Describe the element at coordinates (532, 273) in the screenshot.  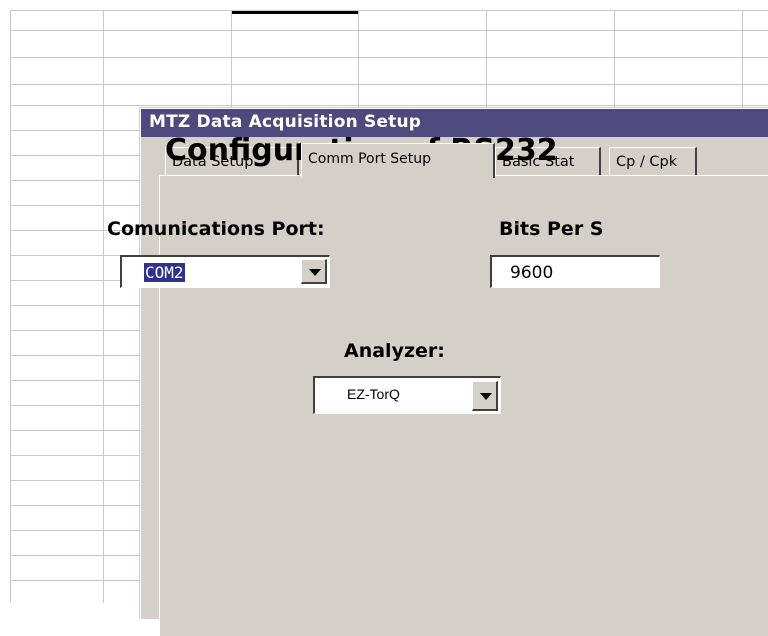
I see `bits-per-second-value: 9600` at that location.